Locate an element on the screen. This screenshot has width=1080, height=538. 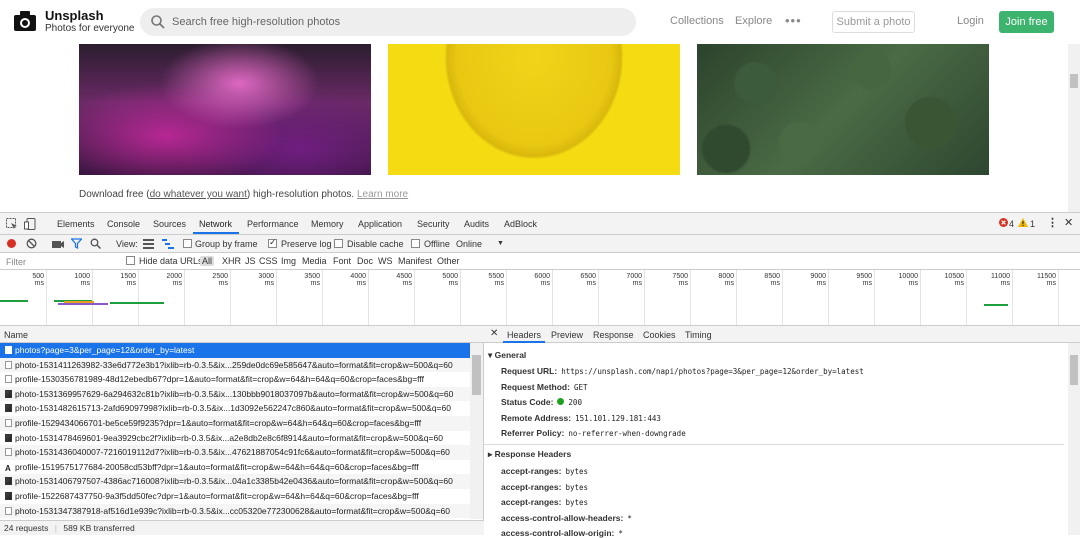
transferred-size: 589 KB transferred is located at coordinates (99, 528).